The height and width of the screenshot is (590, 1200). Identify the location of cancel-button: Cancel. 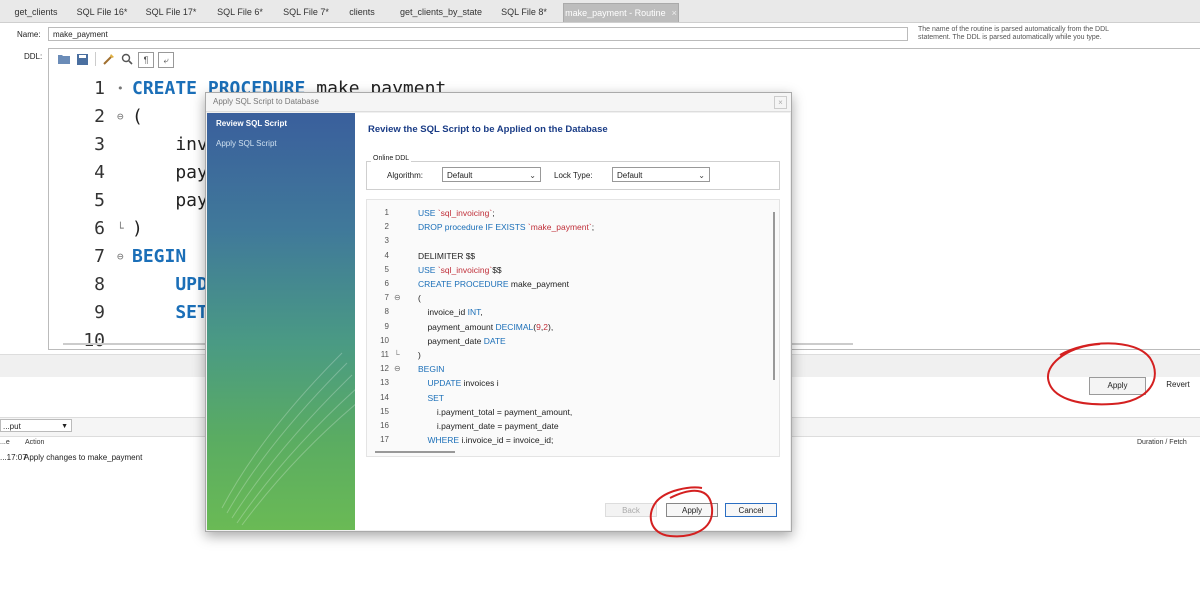
(751, 510).